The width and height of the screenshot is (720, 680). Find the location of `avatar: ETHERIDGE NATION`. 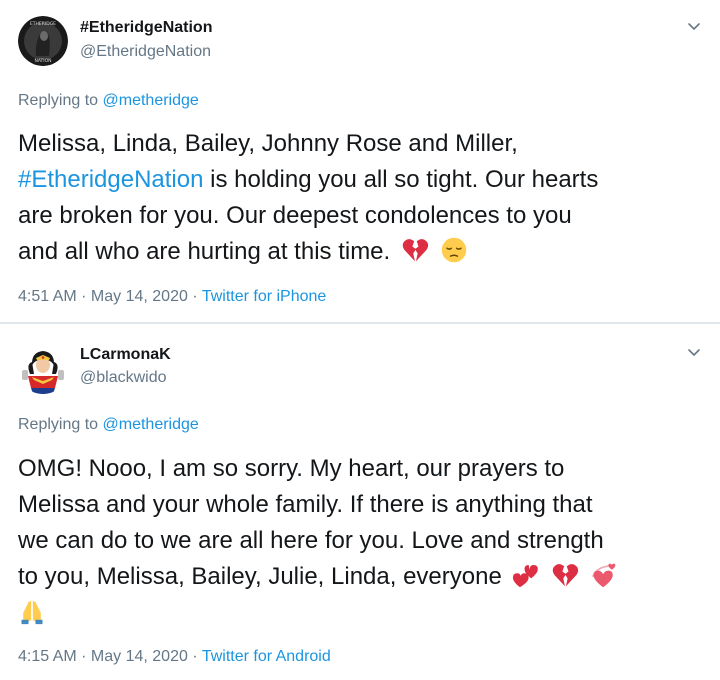

avatar: ETHERIDGE NATION is located at coordinates (43, 41).